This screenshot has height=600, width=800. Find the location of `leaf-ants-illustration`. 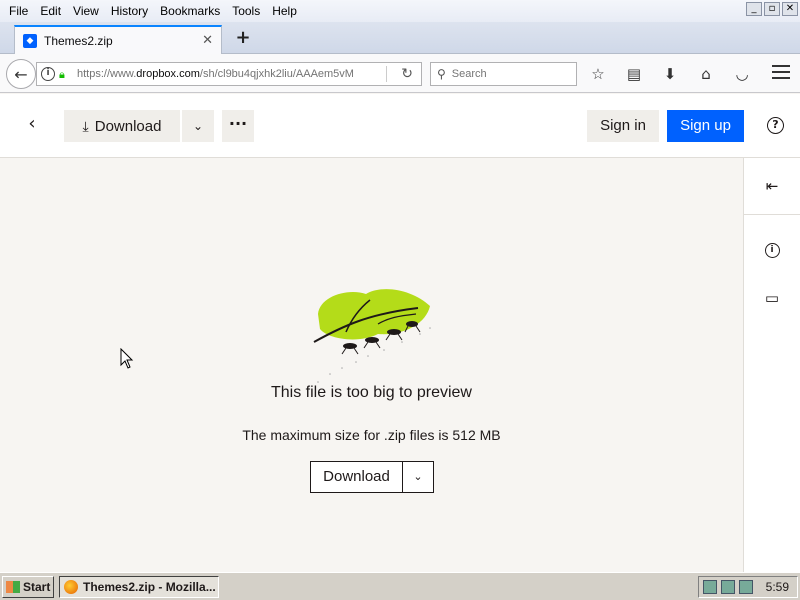

leaf-ants-illustration is located at coordinates (372, 336).